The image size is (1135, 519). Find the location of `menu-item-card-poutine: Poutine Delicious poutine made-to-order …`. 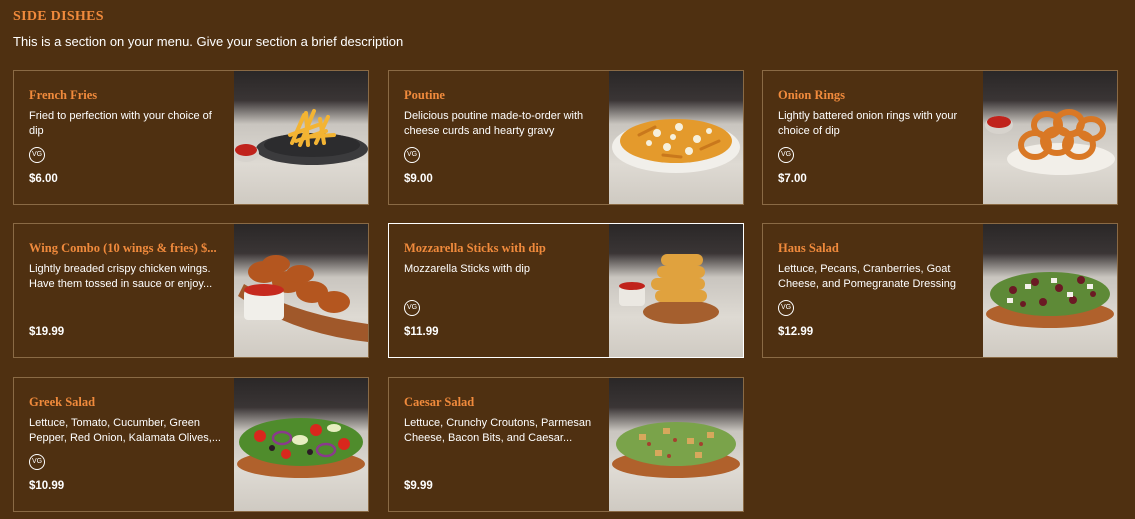

menu-item-card-poutine: Poutine Delicious poutine made-to-order … is located at coordinates (566, 137).